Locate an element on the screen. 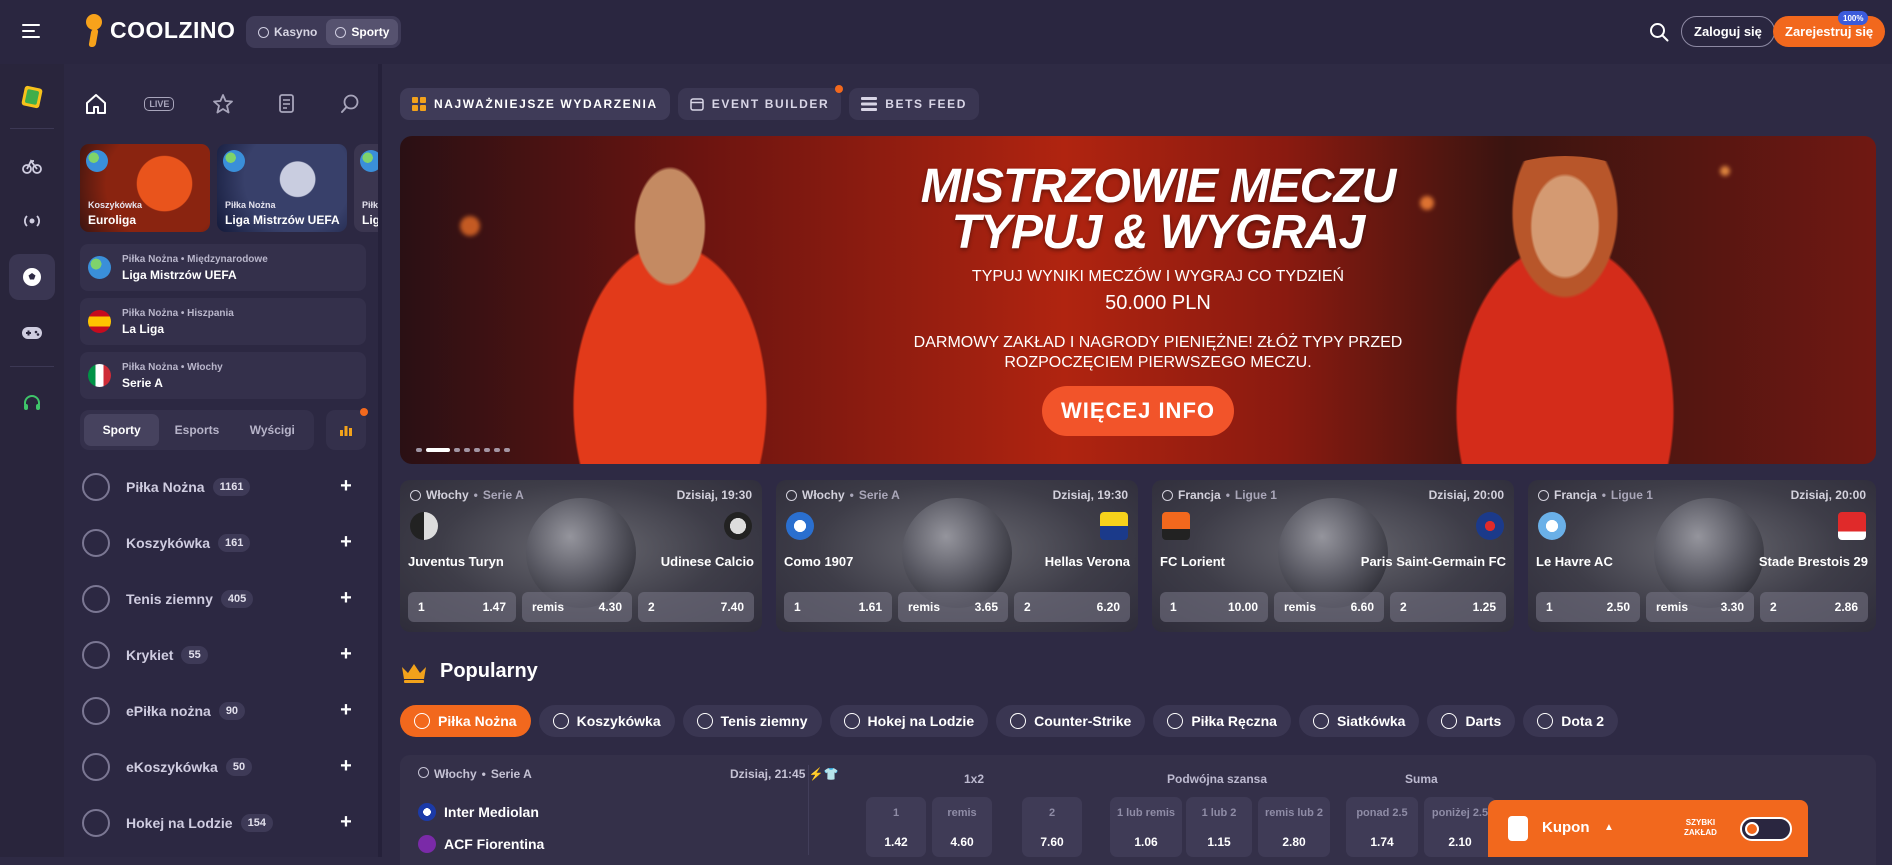 Image resolution: width=1892 pixels, height=865 pixels. sport-item-basketball: Koszykówka 161 + is located at coordinates (223, 543).